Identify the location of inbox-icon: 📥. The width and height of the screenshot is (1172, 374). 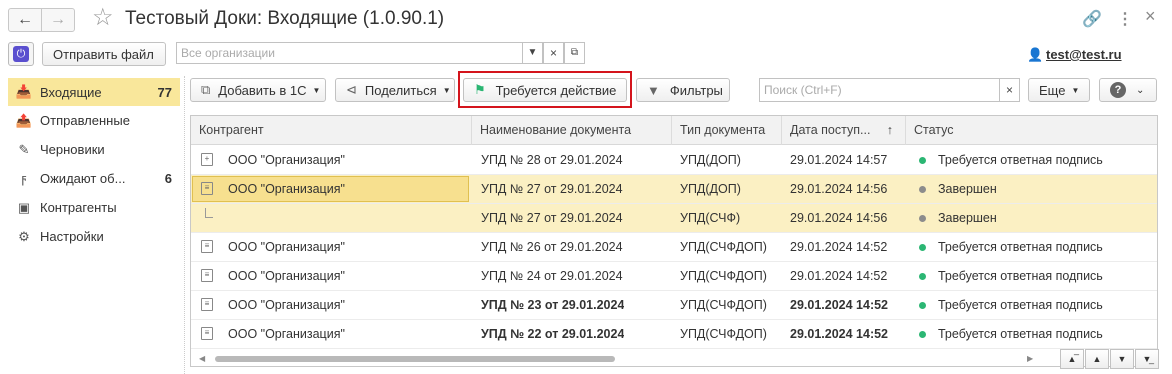
(24, 91).